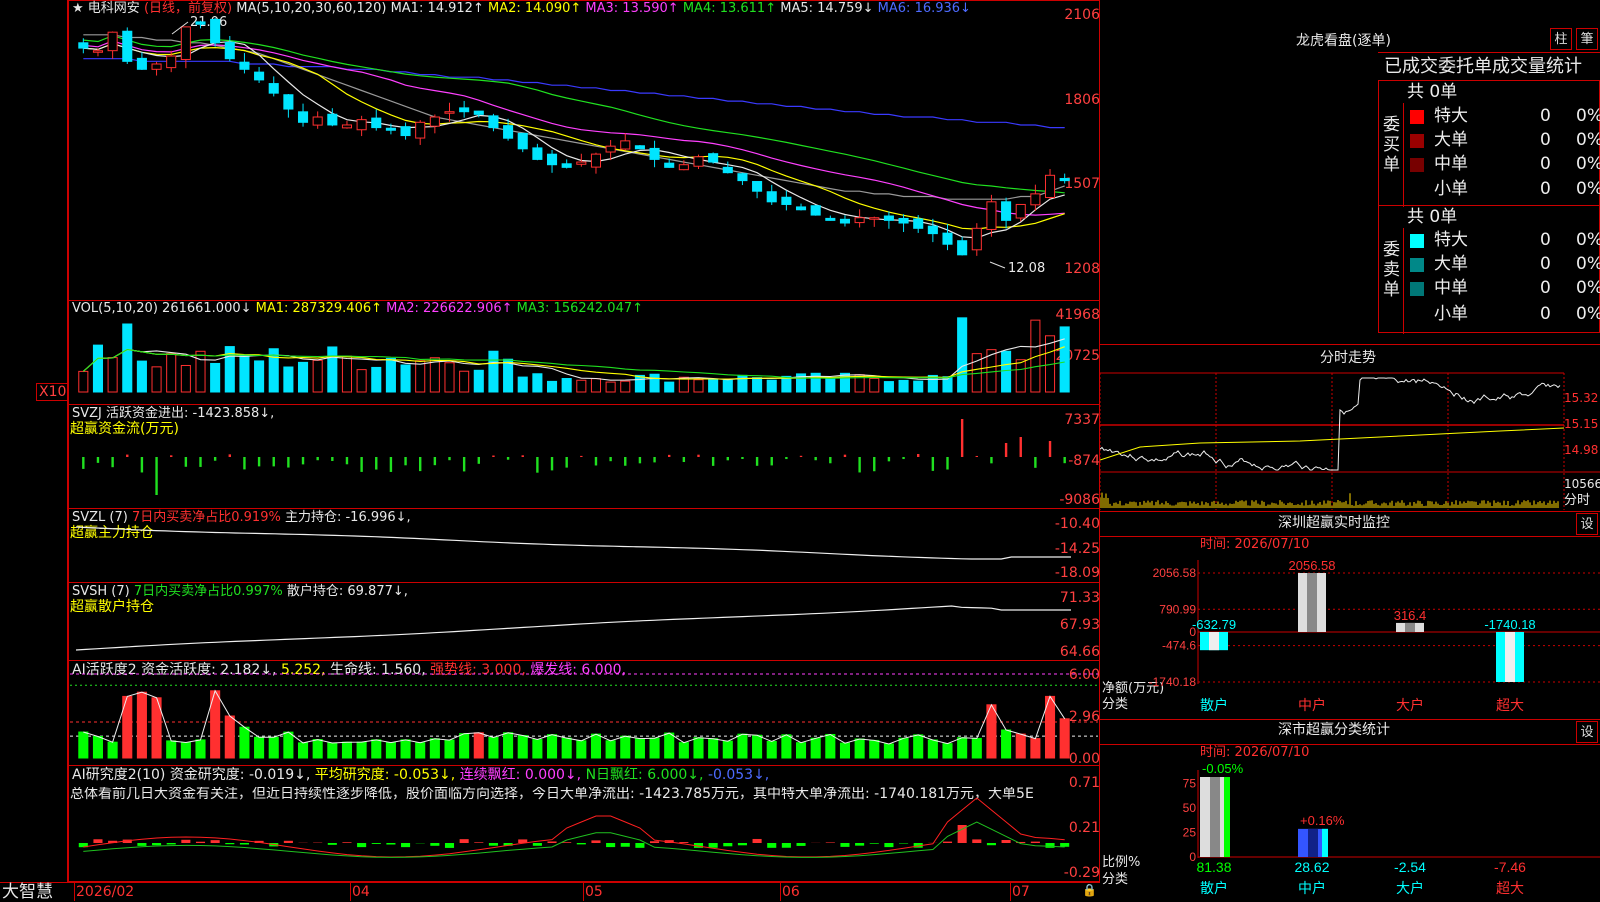  Describe the element at coordinates (1179, 646) in the screenshot. I see `monitor-axis-label: -474.6` at that location.